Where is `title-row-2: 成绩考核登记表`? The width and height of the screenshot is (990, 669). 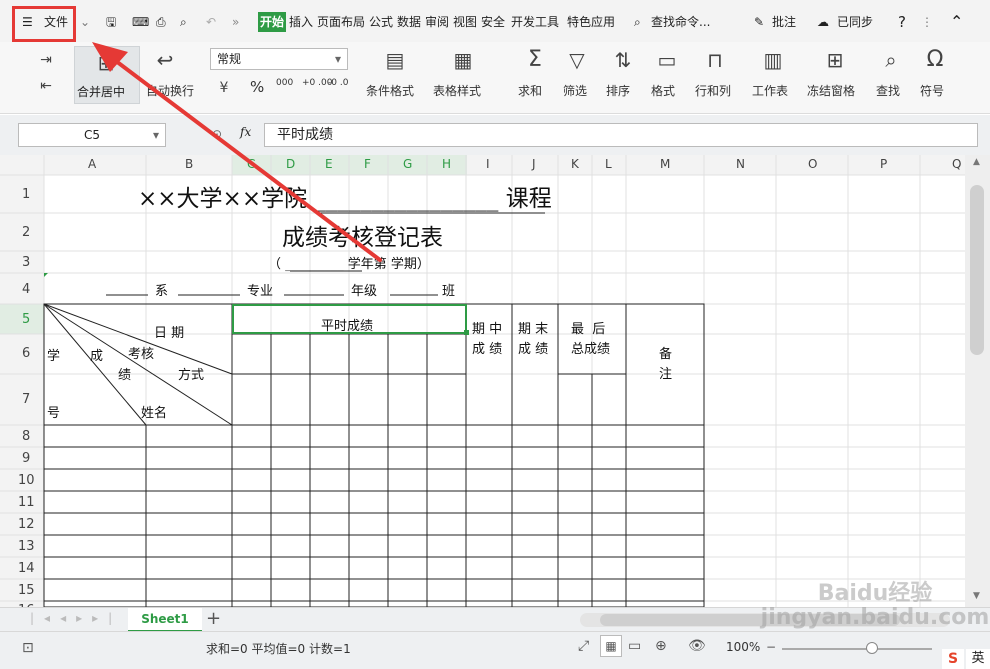 title-row-2: 成绩考核登记表 is located at coordinates (362, 235).